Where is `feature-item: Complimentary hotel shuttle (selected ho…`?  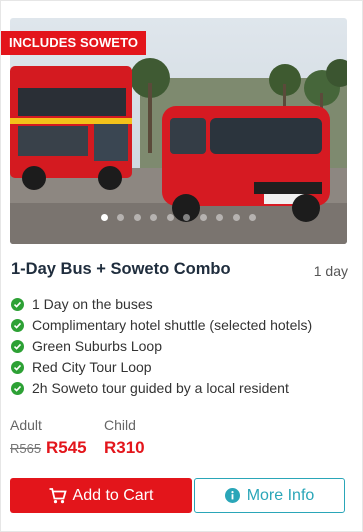 feature-item: Complimentary hotel shuttle (selected ho… is located at coordinates (161, 325).